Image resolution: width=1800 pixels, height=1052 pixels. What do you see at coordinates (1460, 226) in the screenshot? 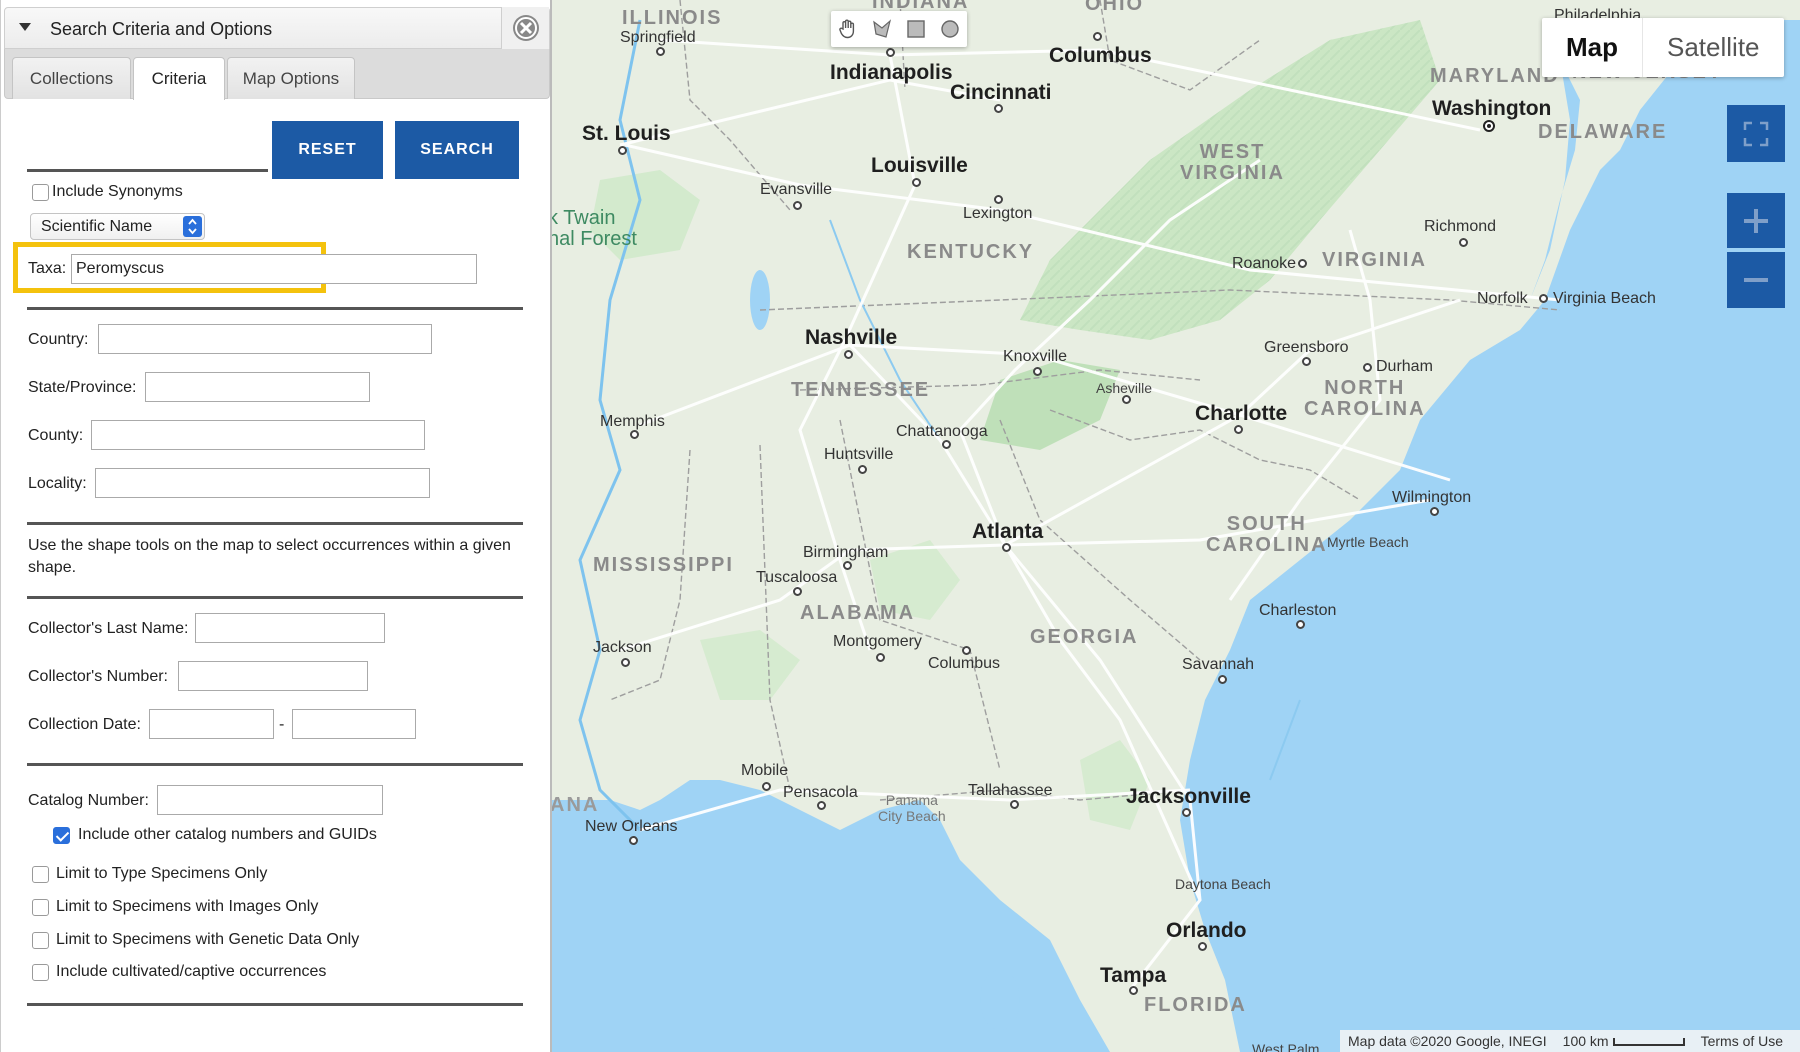
I see `city-label-richmond: Richmond` at bounding box center [1460, 226].